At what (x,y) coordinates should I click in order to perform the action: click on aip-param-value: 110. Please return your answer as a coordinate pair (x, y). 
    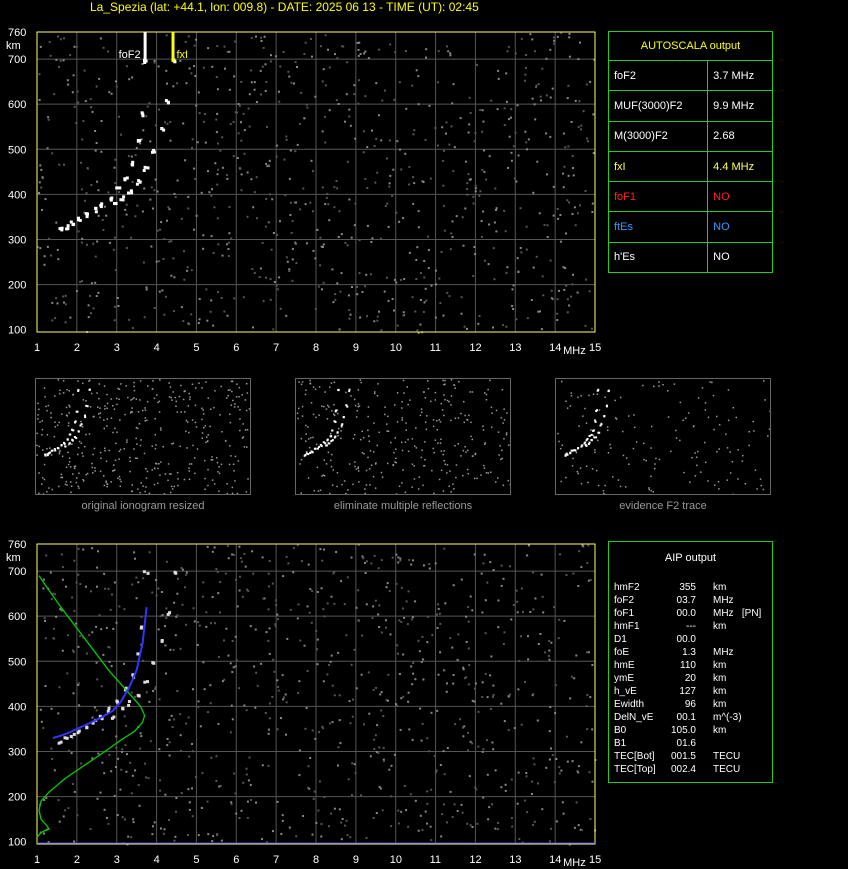
    Looking at the image, I should click on (688, 665).